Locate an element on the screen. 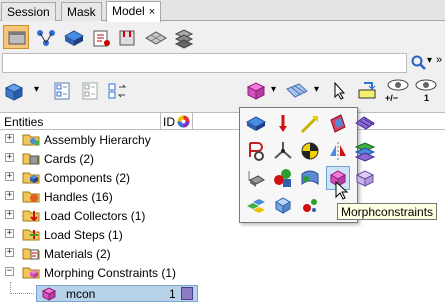 The width and height of the screenshot is (445, 303). reverse-check-icon is located at coordinates (118, 91).